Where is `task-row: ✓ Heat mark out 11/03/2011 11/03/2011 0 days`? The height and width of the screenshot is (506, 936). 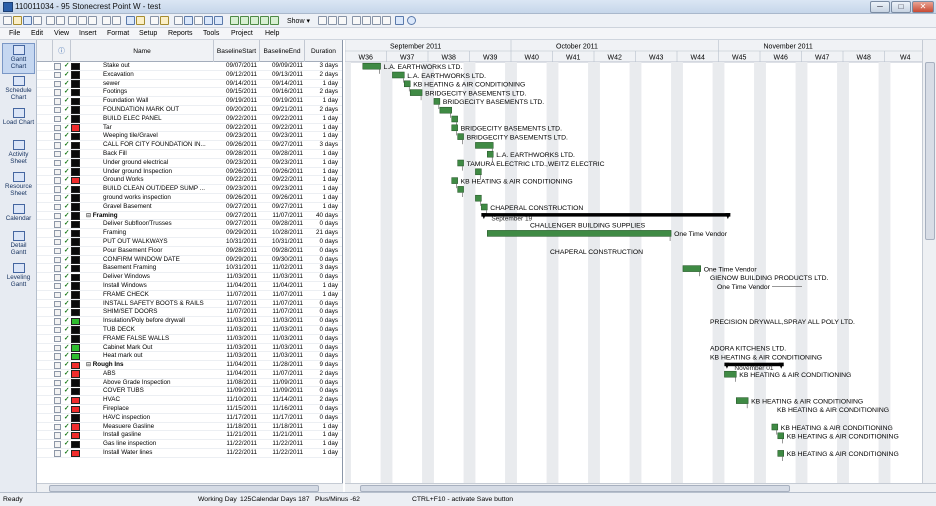 task-row: ✓ Heat mark out 11/03/2011 11/03/2011 0 days is located at coordinates (189, 357).